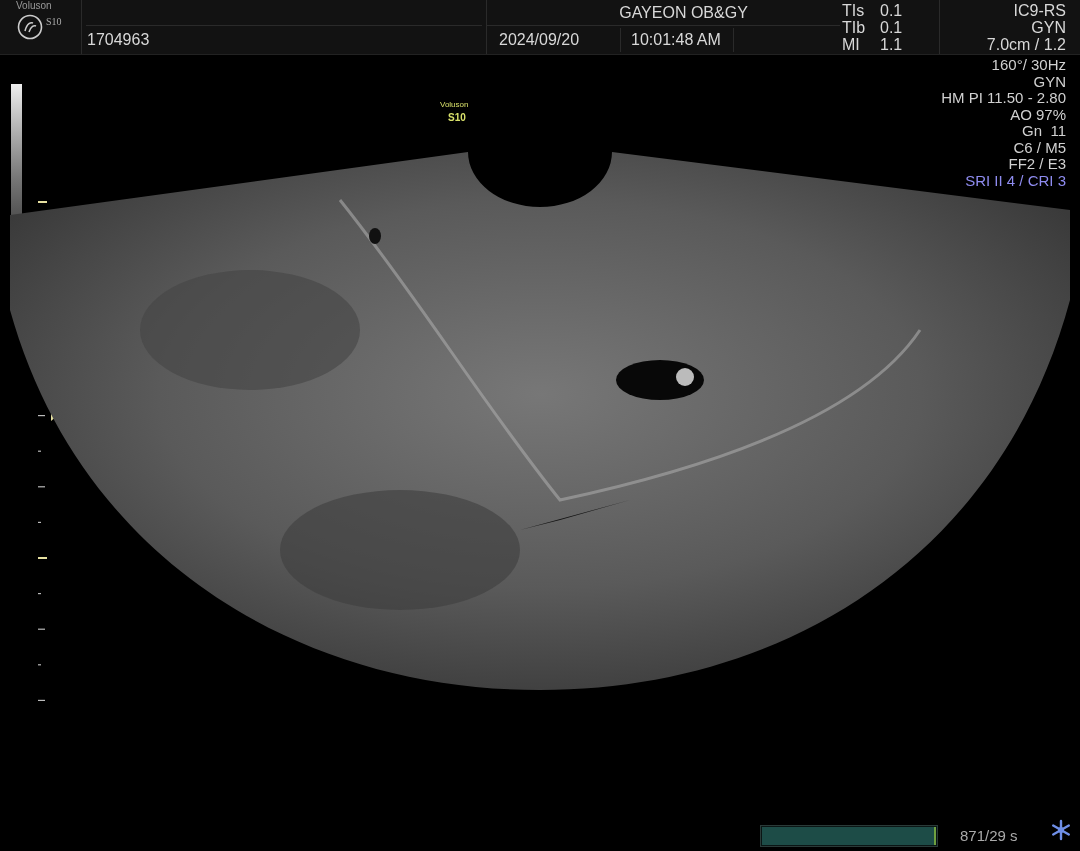 Image resolution: width=1080 pixels, height=851 pixels. What do you see at coordinates (1039, 147) in the screenshot?
I see `imaging-parameter: C6 / M5` at bounding box center [1039, 147].